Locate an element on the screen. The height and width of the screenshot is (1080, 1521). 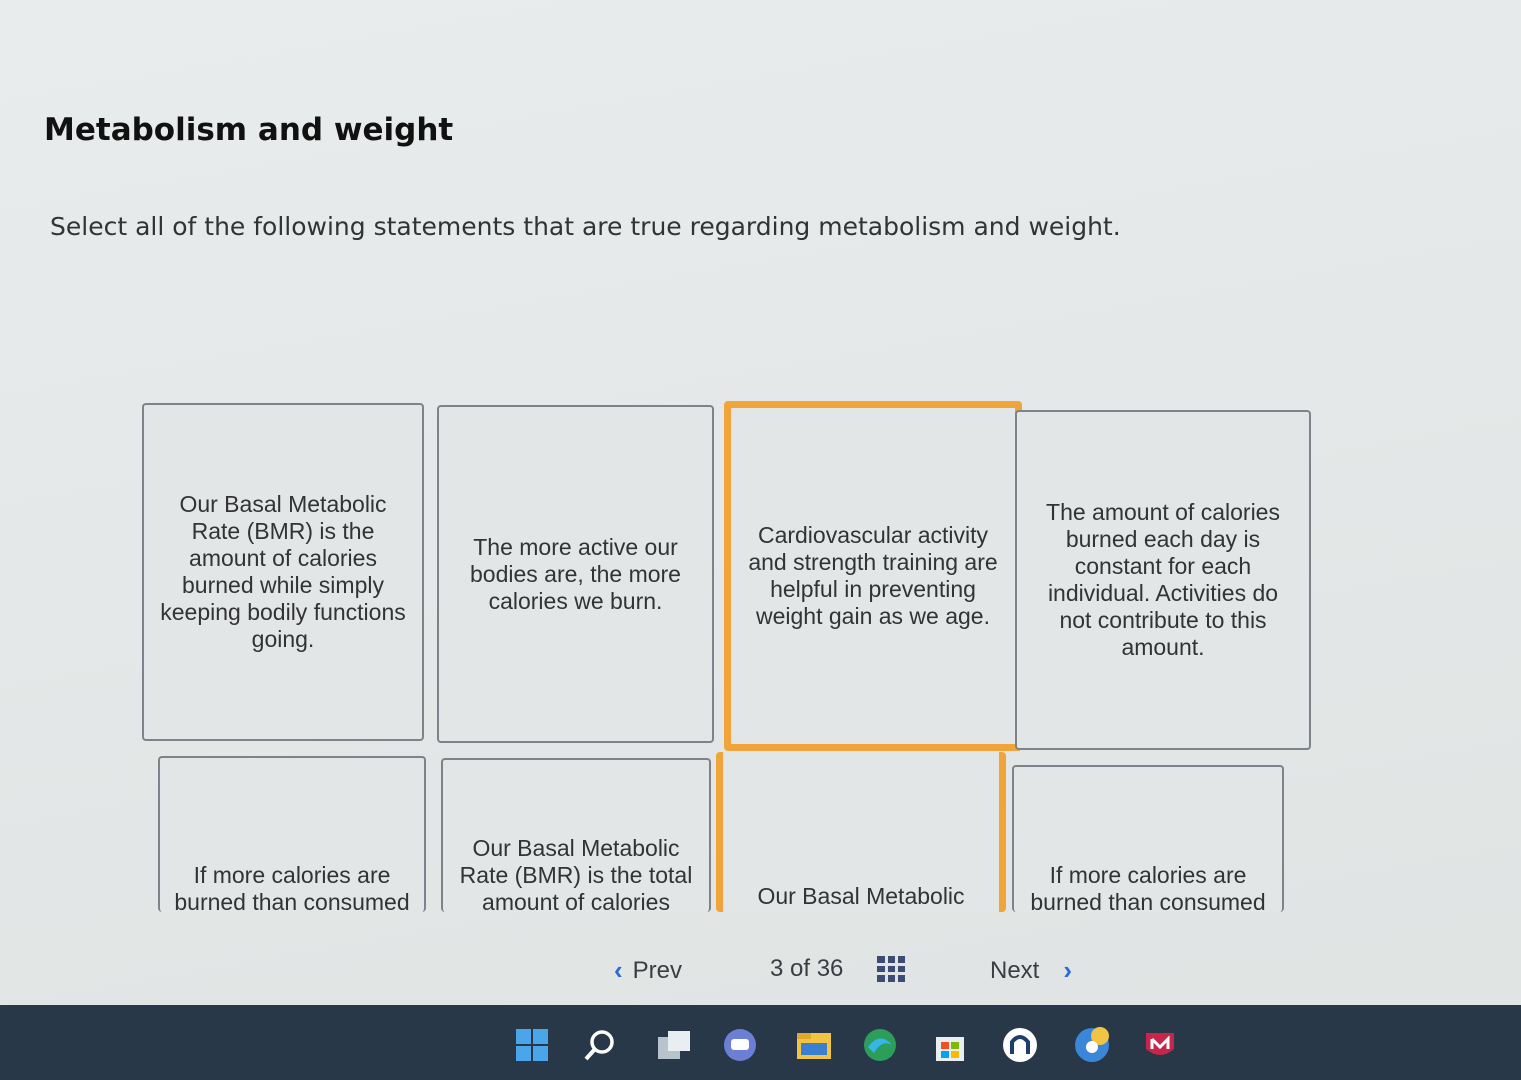
next-button: Next › is located at coordinates (1031, 970).